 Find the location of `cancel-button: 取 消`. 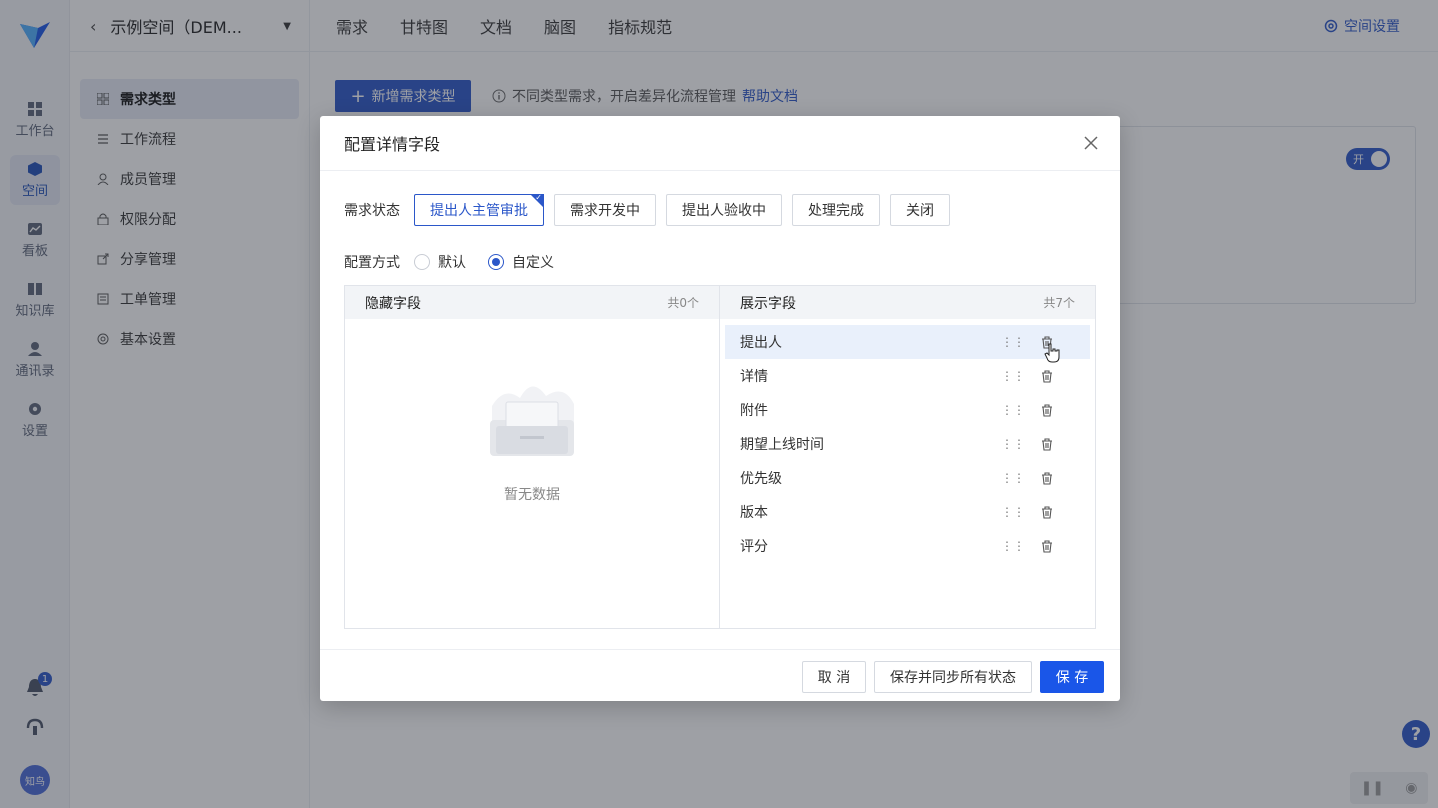

cancel-button: 取 消 is located at coordinates (834, 677).